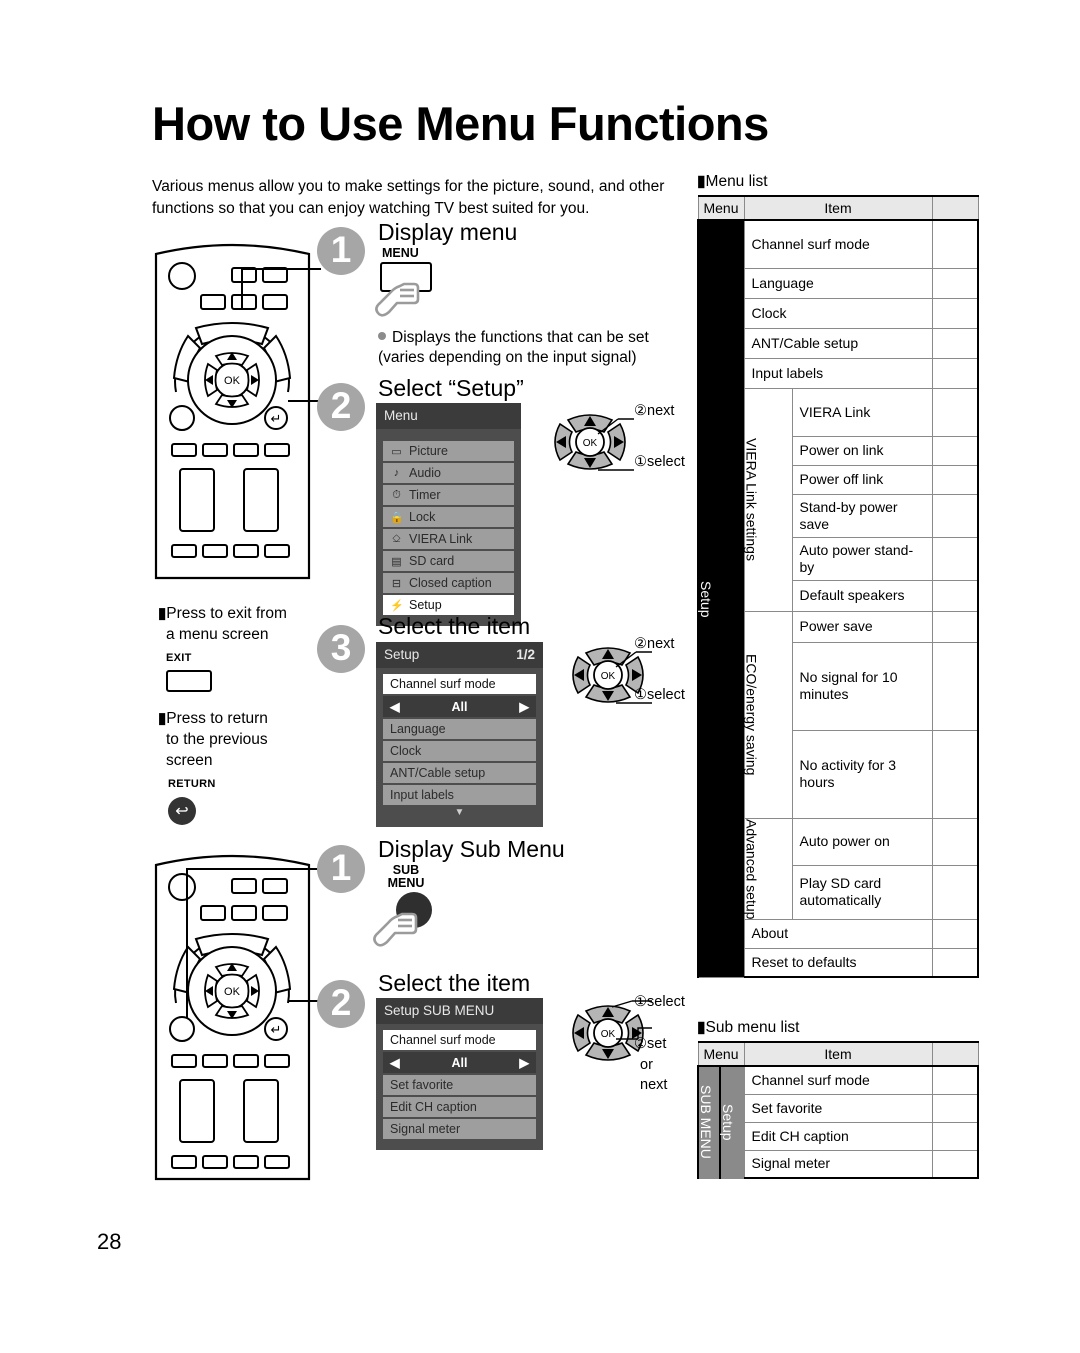  What do you see at coordinates (443, 1040) in the screenshot?
I see `osd-submenu-selected-label: Channel surf mode` at bounding box center [443, 1040].